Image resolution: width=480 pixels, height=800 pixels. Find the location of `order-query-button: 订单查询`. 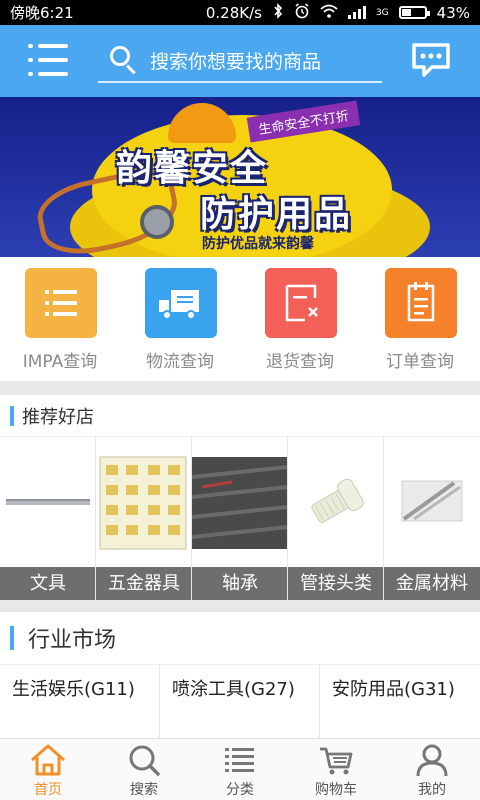

order-query-button: 订单查询 is located at coordinates (420, 319).